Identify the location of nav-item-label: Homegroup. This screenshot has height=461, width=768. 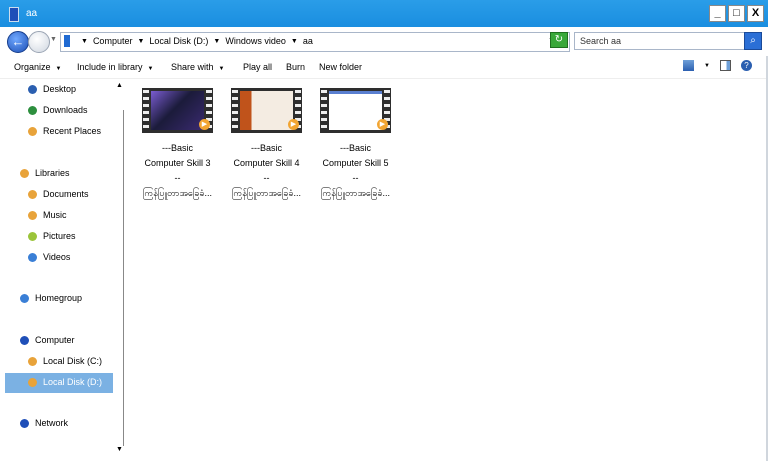
(59, 298).